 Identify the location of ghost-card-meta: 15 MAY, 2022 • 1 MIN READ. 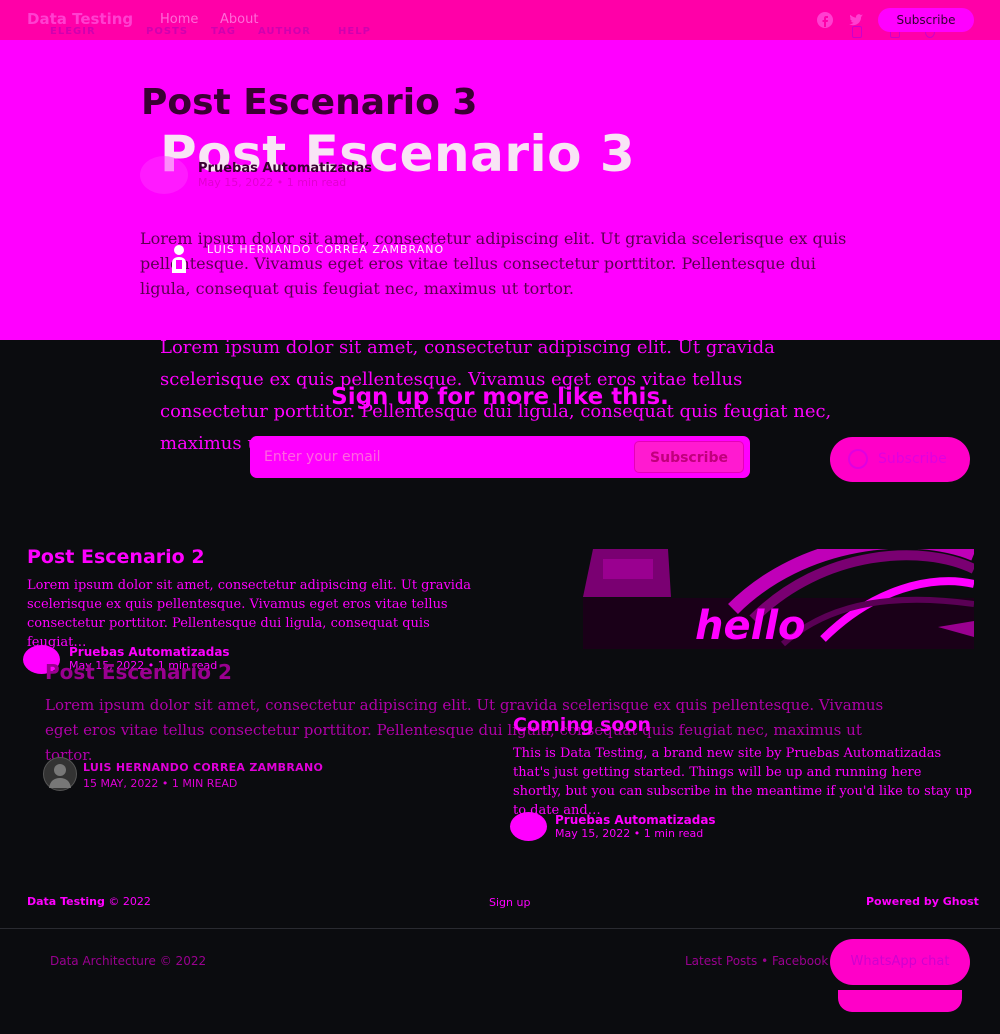
(160, 783).